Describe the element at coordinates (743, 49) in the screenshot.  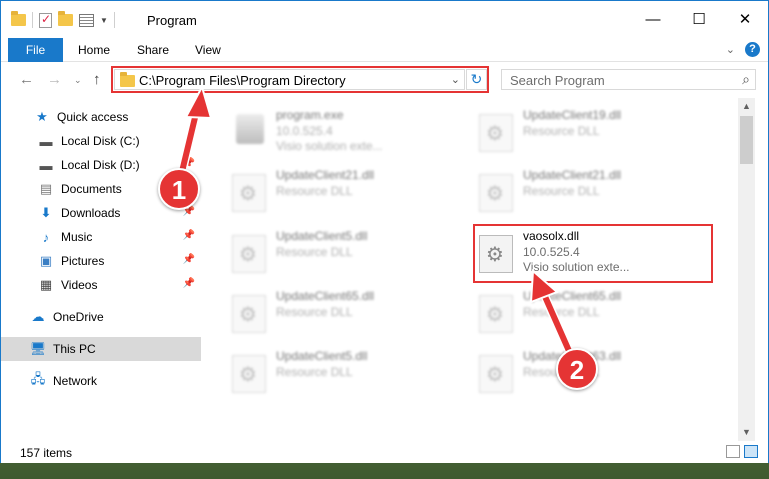
I see `ribbon-controls: ⌄ ?` at that location.